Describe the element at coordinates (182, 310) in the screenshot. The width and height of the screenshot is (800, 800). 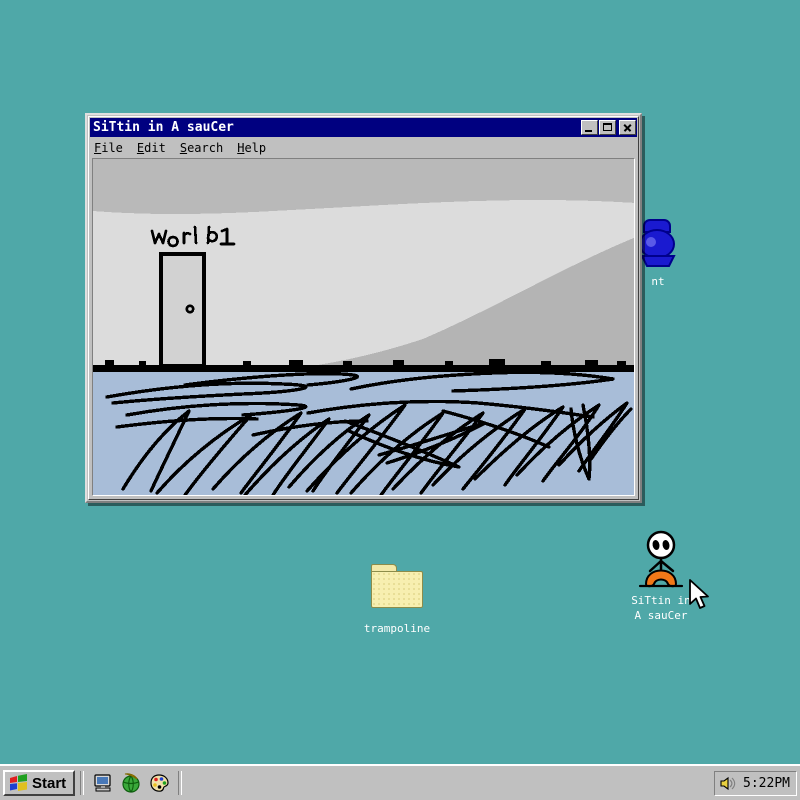
I see `door` at that location.